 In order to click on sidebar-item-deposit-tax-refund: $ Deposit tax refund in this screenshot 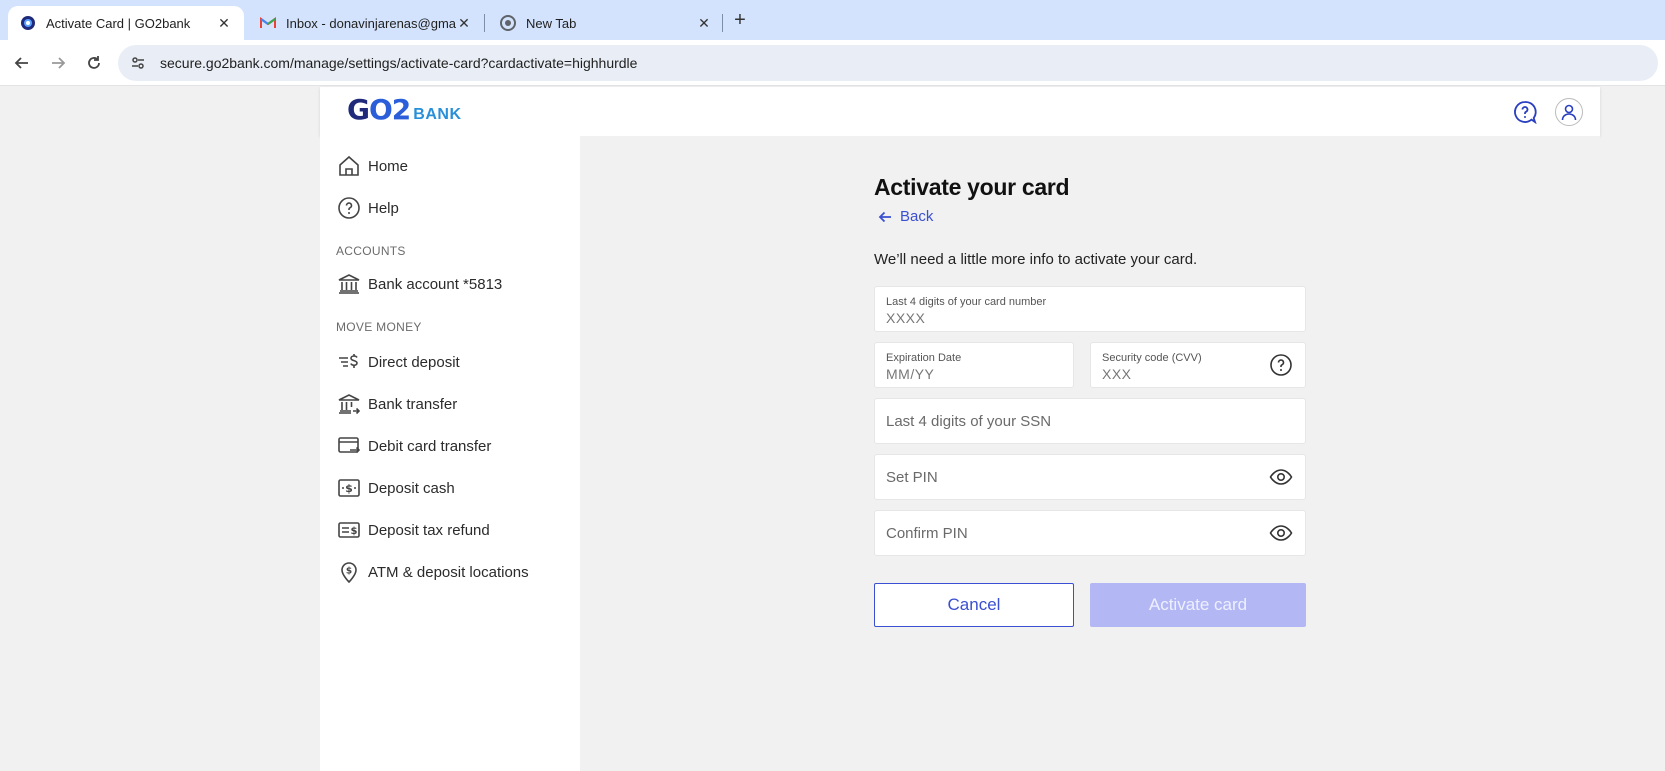, I will do `click(413, 530)`.